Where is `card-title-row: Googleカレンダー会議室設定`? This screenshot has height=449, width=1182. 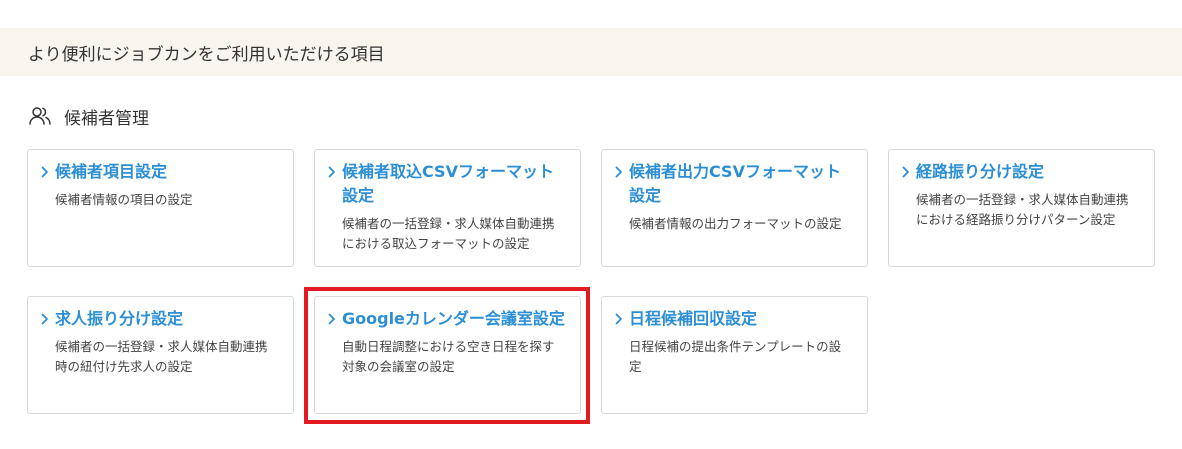
card-title-row: Googleカレンダー会議室設定 is located at coordinates (447, 319).